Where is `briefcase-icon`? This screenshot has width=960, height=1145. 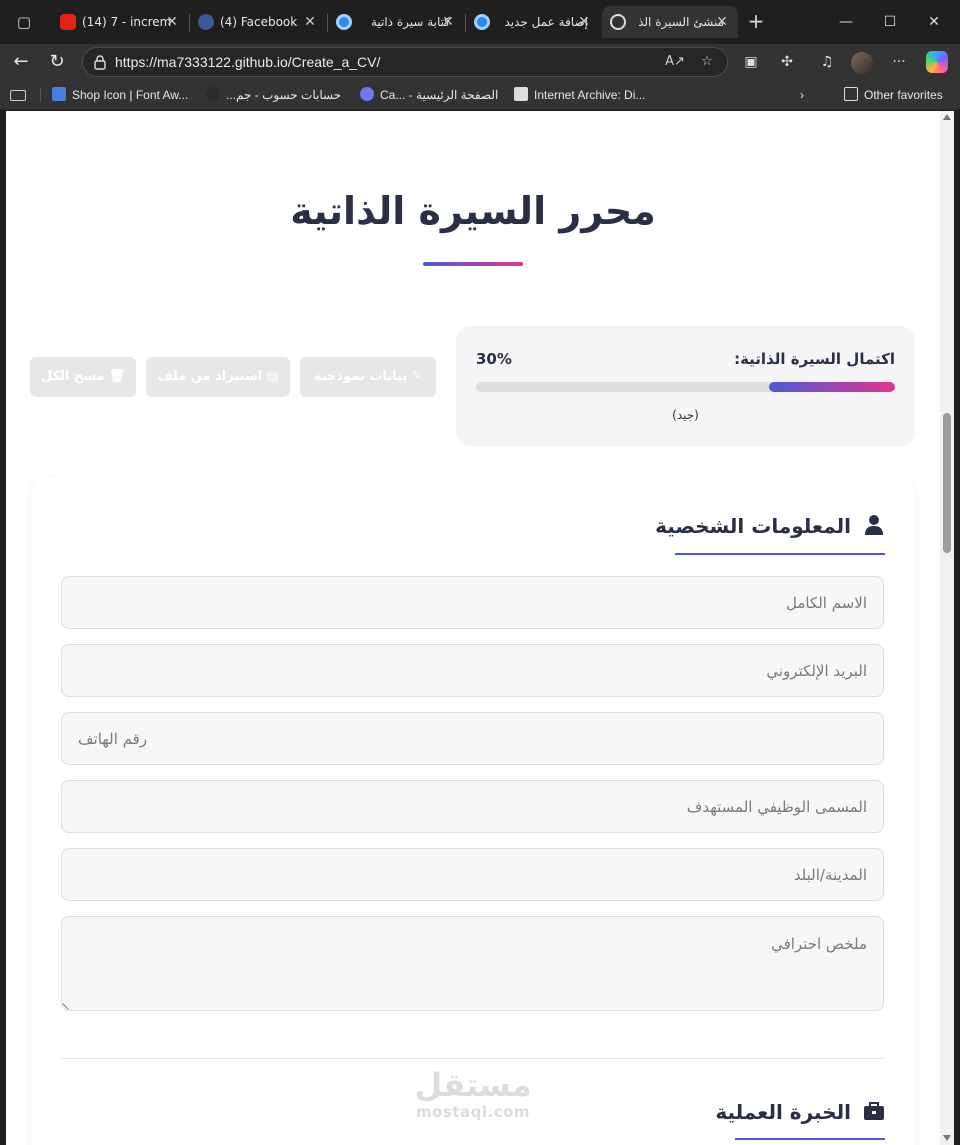
briefcase-icon is located at coordinates (874, 1111).